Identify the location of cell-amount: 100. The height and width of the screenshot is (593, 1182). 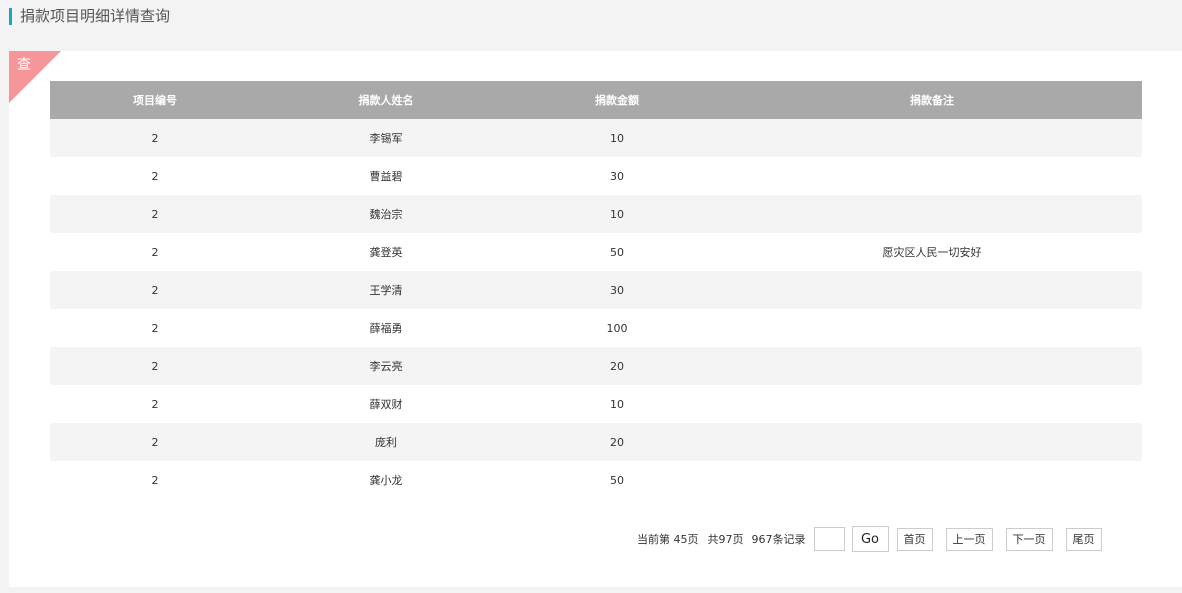
(617, 328).